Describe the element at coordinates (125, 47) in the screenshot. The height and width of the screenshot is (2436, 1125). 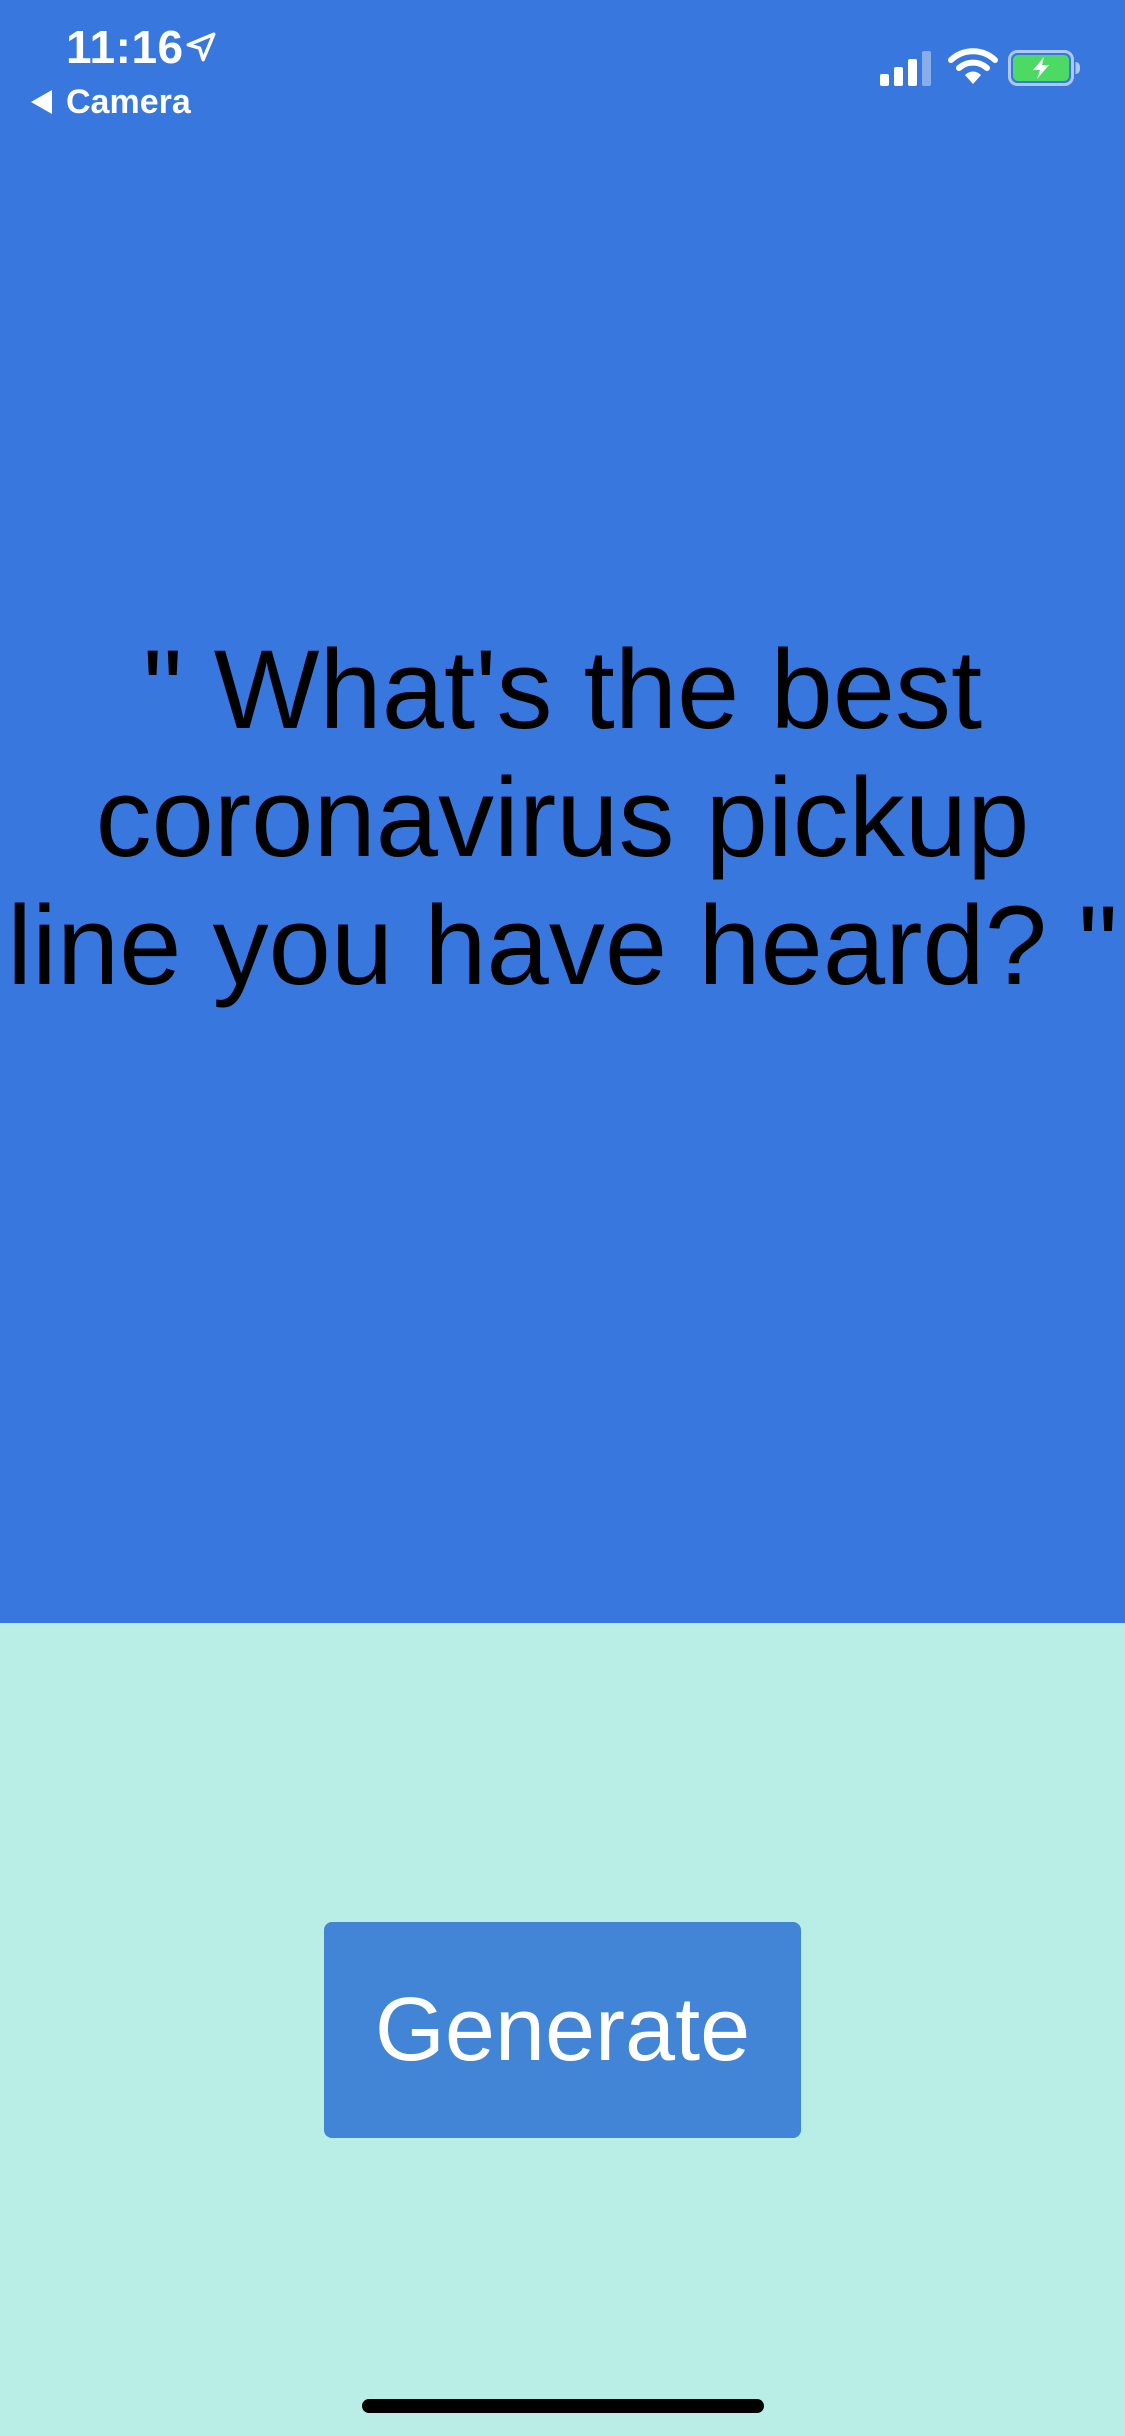
I see `status-time: 11:16` at that location.